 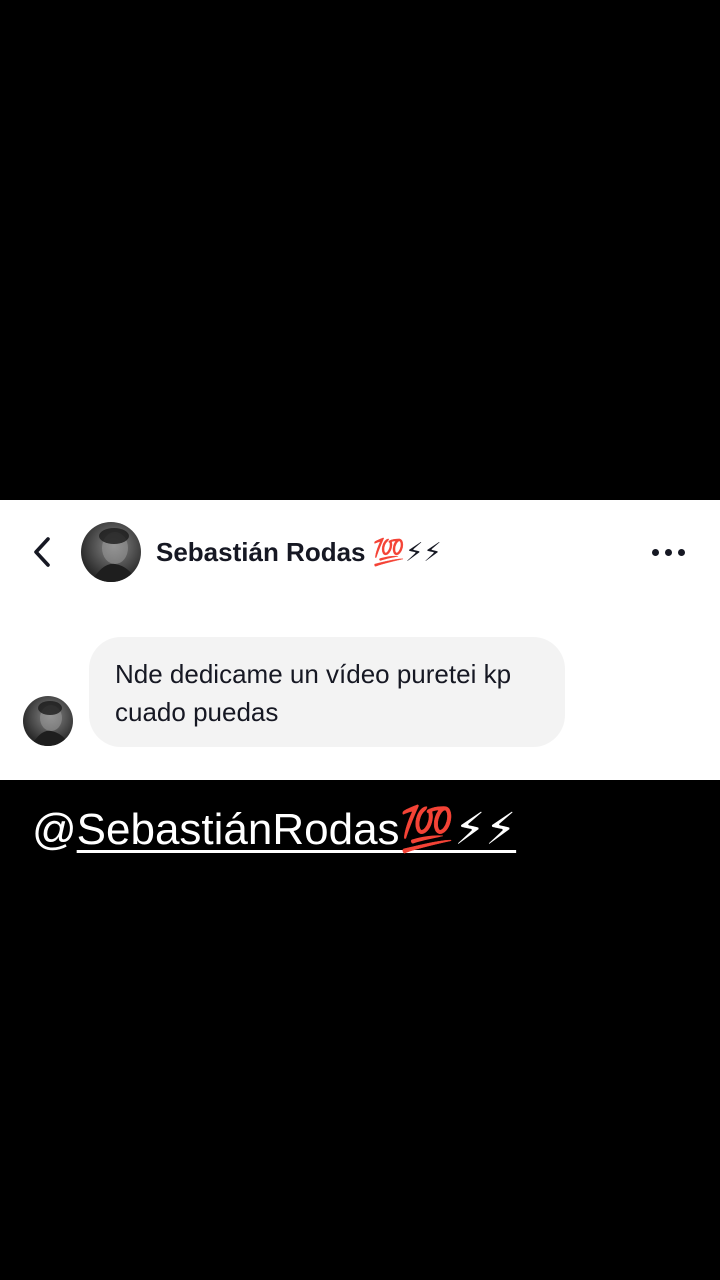 I want to click on mention-at-sign: @, so click(x=54, y=829).